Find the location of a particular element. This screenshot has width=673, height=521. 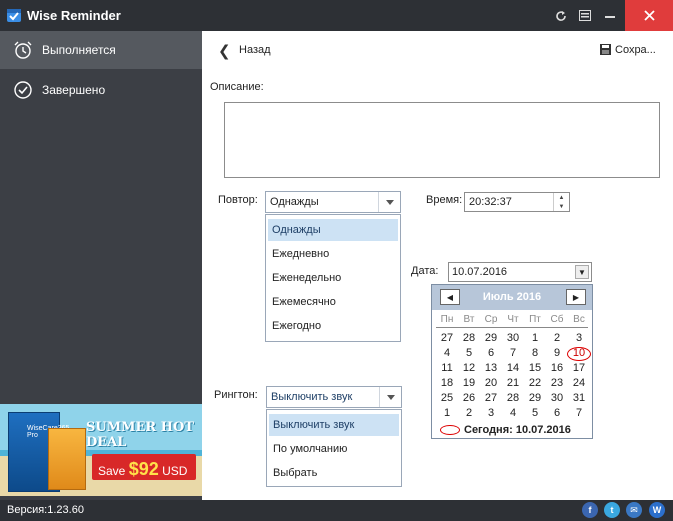

back-button: ❮ Назад is located at coordinates (246, 51).